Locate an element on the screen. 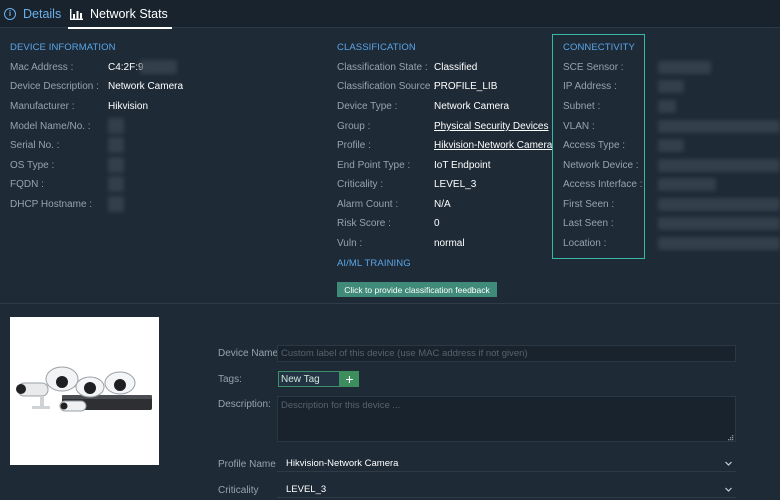 The width and height of the screenshot is (780, 500). criticality-selected: LEVEL_3 is located at coordinates (306, 489).